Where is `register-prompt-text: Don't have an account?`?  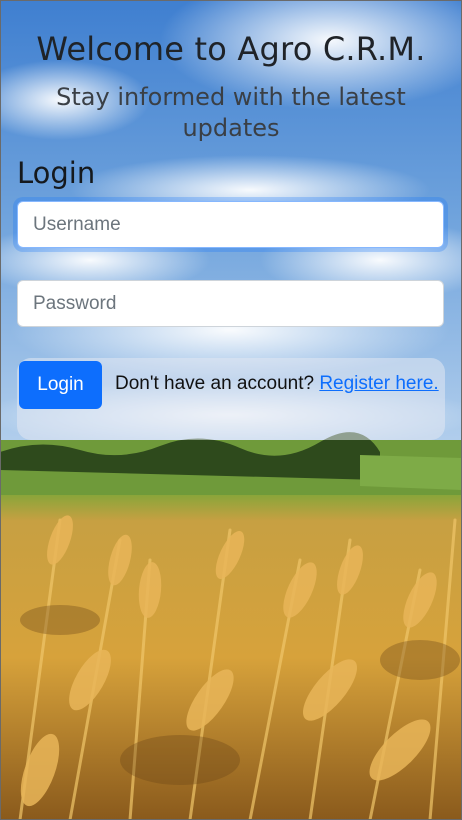
register-prompt-text: Don't have an account? is located at coordinates (215, 383).